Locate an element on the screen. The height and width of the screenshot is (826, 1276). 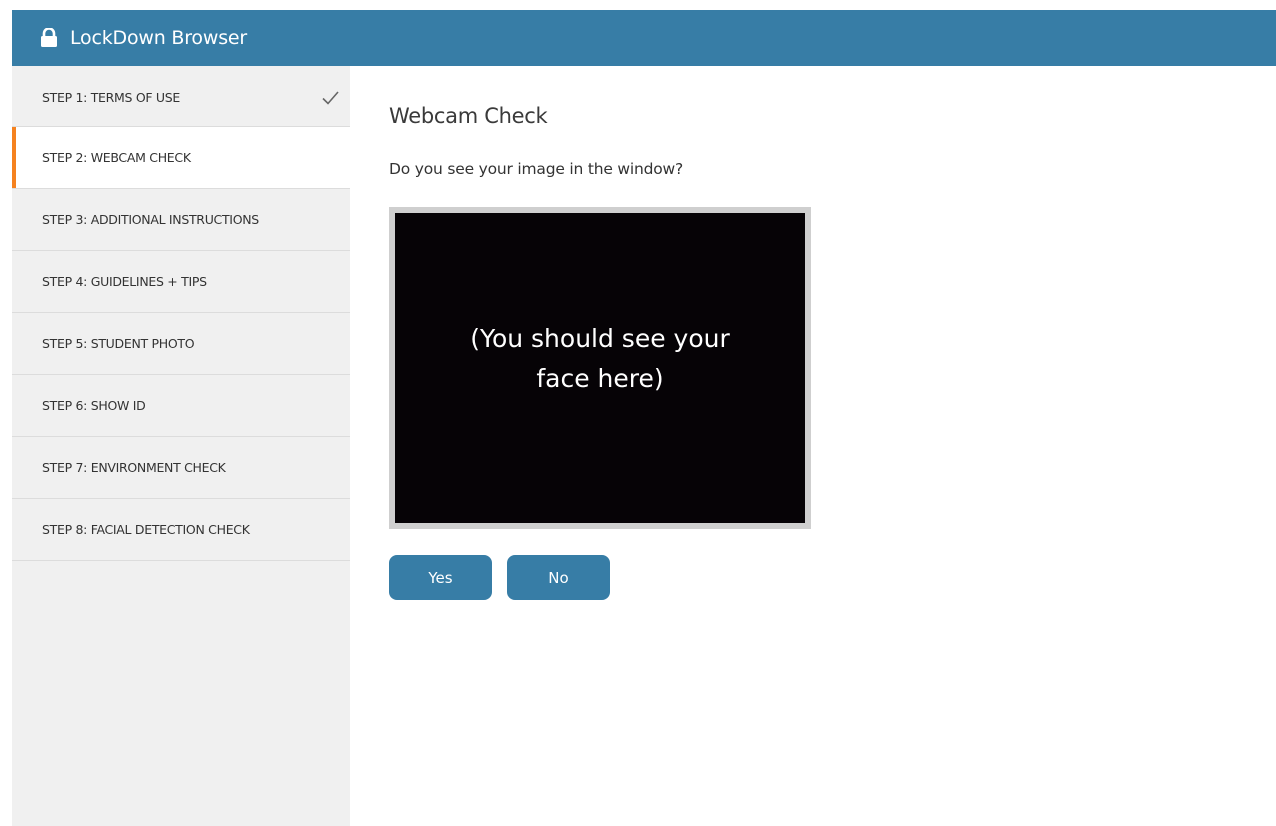
lock-icon is located at coordinates (49, 38).